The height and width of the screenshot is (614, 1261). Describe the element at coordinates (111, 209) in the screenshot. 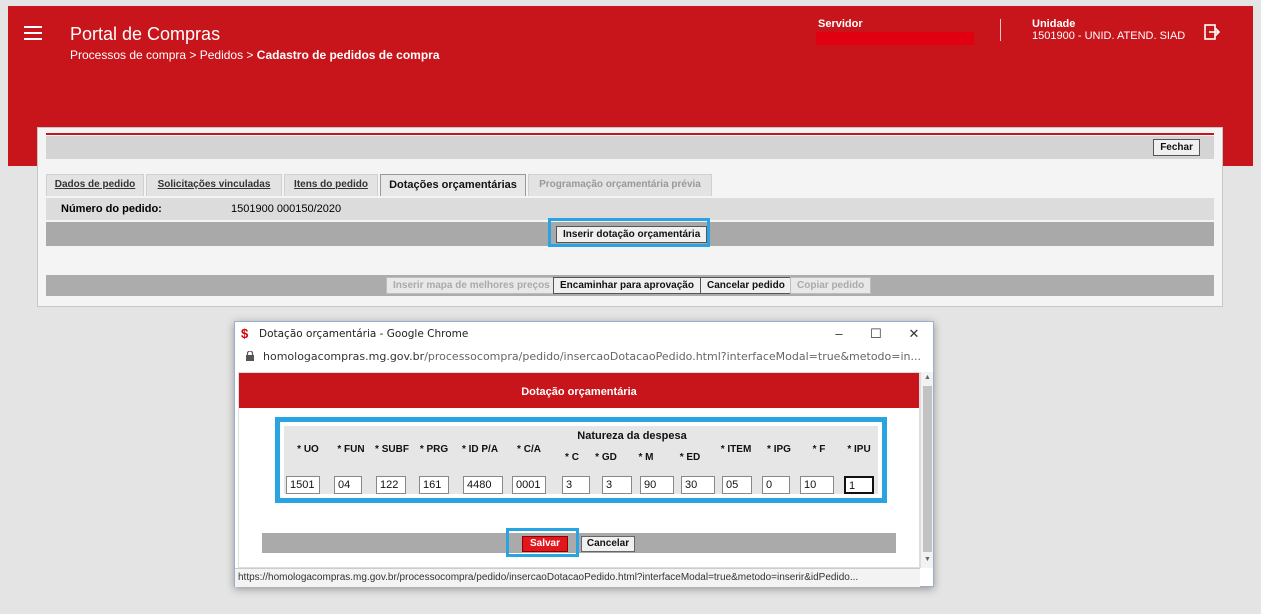

I see `order-number-label: Número do pedido:` at that location.